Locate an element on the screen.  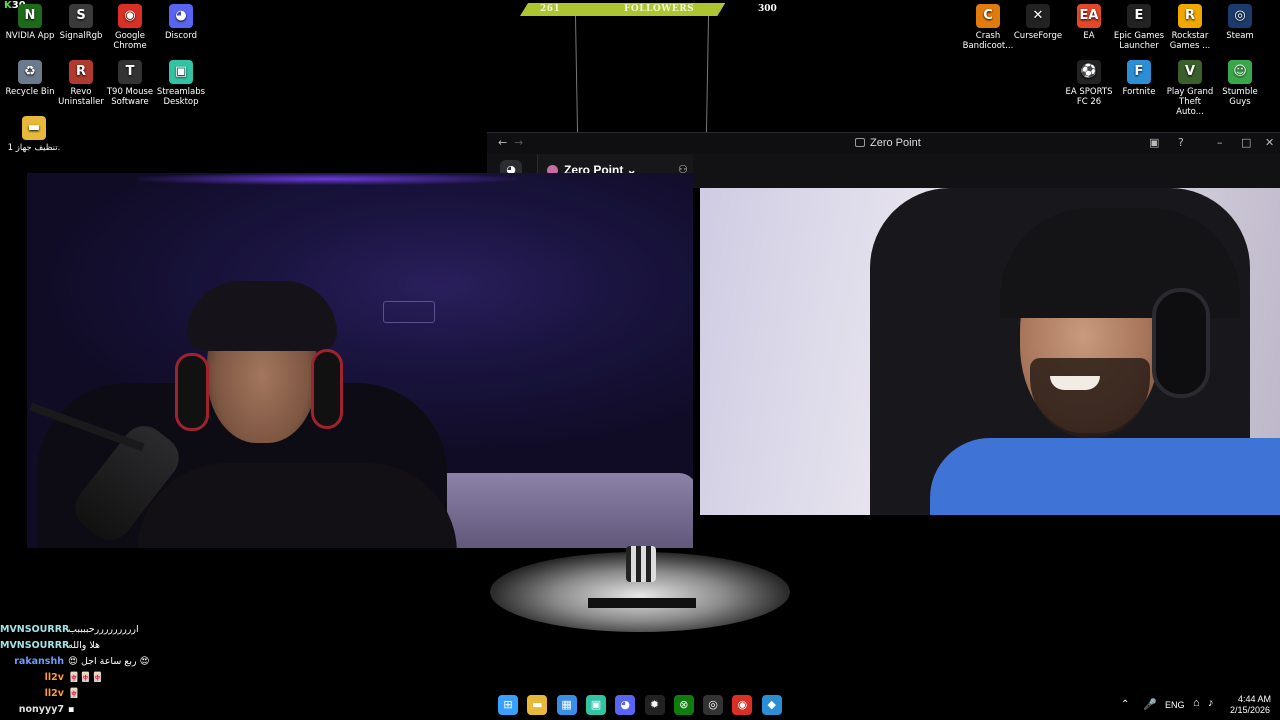
desktop-icon-fortnite: F Fortnite is located at coordinates (1139, 78).